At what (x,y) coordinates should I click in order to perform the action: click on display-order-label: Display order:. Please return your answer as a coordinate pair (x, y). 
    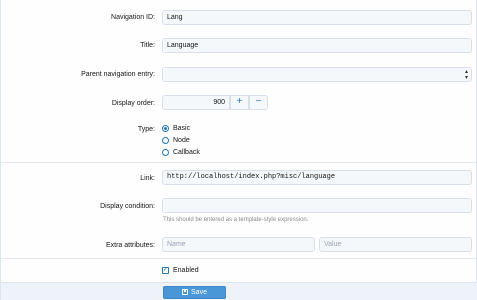
    Looking at the image, I should click on (133, 103).